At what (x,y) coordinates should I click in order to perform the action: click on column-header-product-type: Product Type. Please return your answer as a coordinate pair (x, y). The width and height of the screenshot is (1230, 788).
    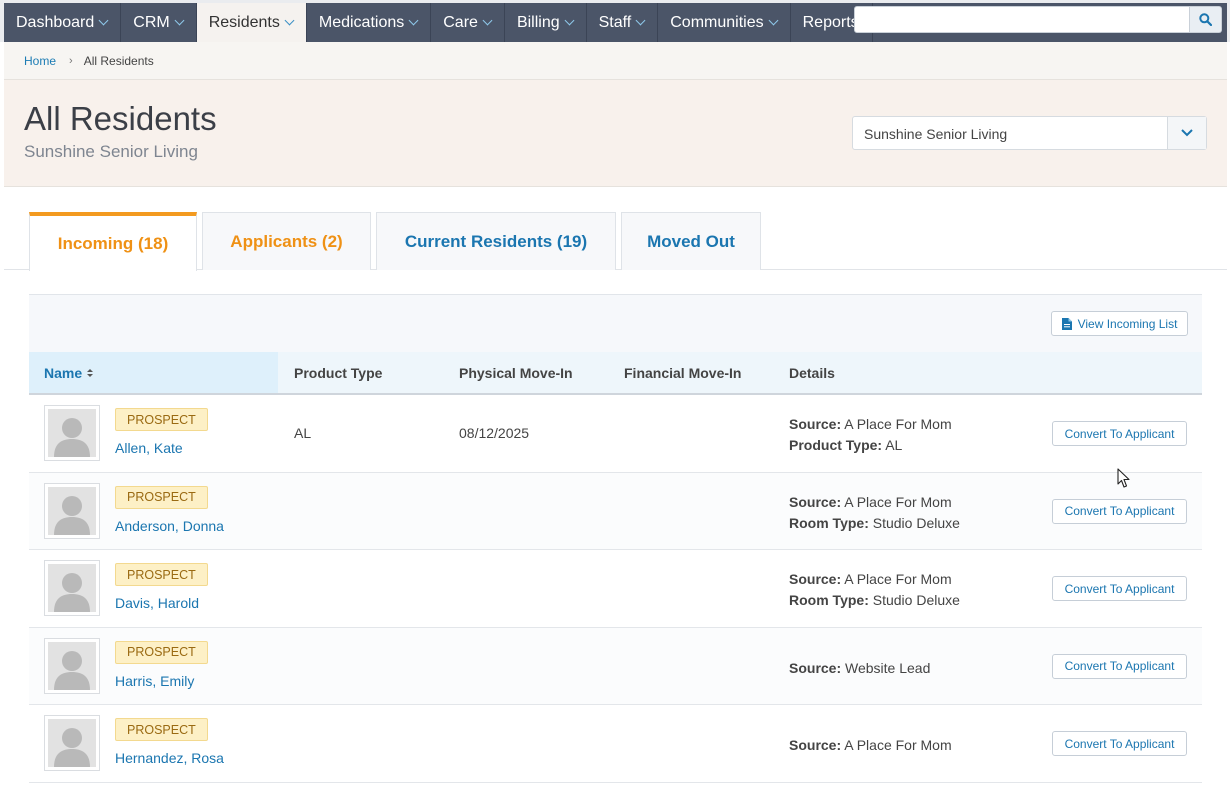
    Looking at the image, I should click on (338, 373).